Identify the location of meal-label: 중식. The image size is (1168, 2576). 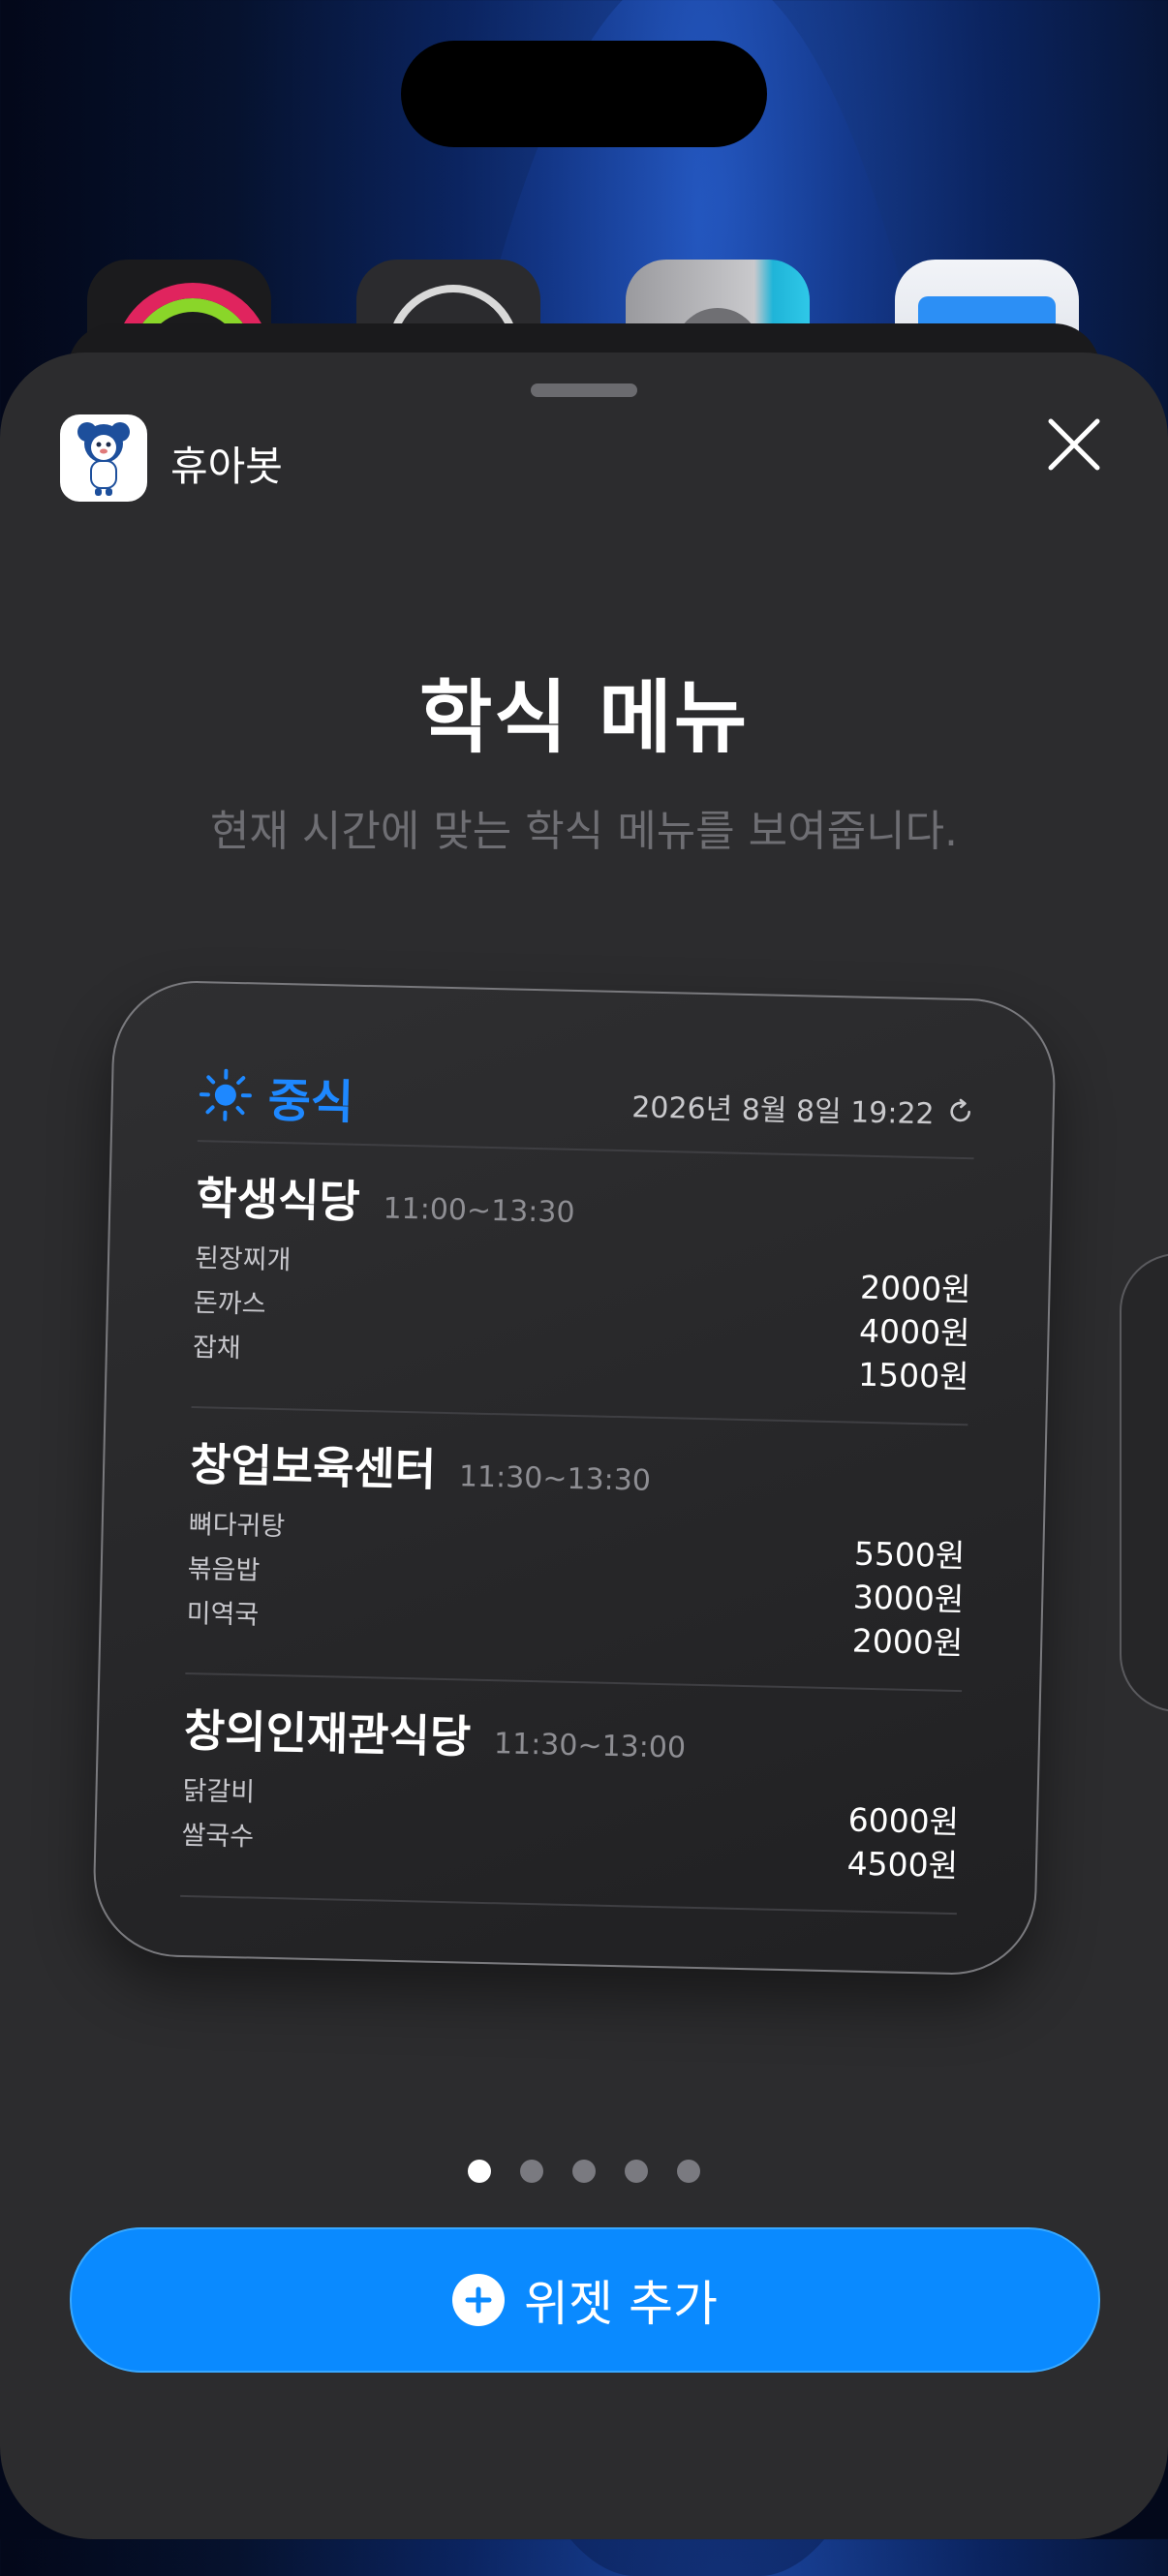
(310, 1097).